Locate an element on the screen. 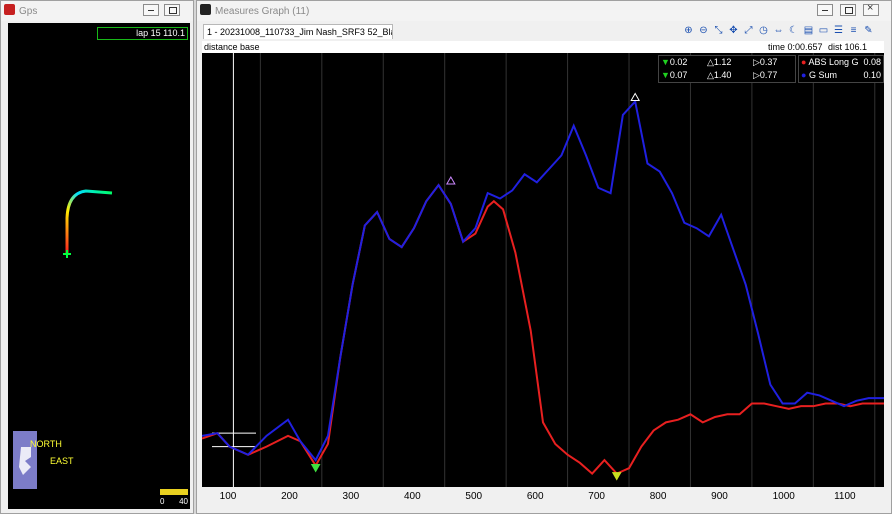 The height and width of the screenshot is (514, 892). x-tick-label: 1100 is located at coordinates (845, 496).